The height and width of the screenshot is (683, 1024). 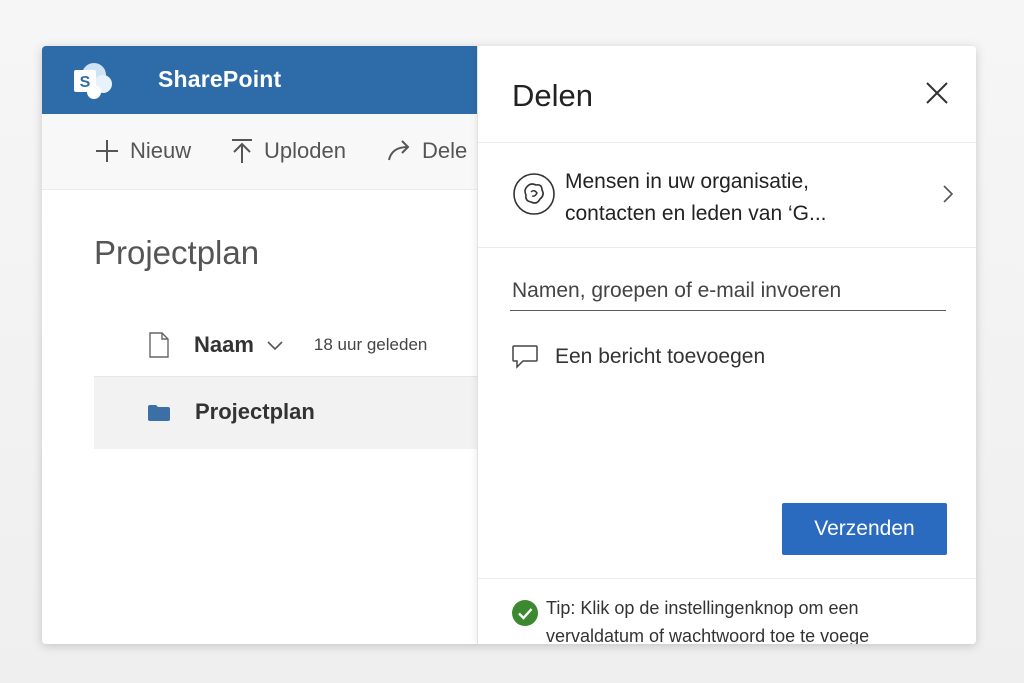 I want to click on upload-button-label: Uploden, so click(x=305, y=150).